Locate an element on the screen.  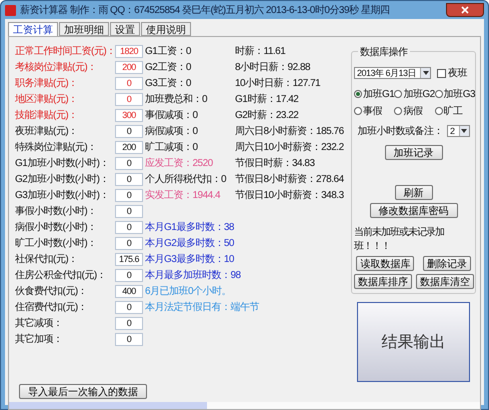
field-label: 地区津贴(元)： is located at coordinates (46, 99).